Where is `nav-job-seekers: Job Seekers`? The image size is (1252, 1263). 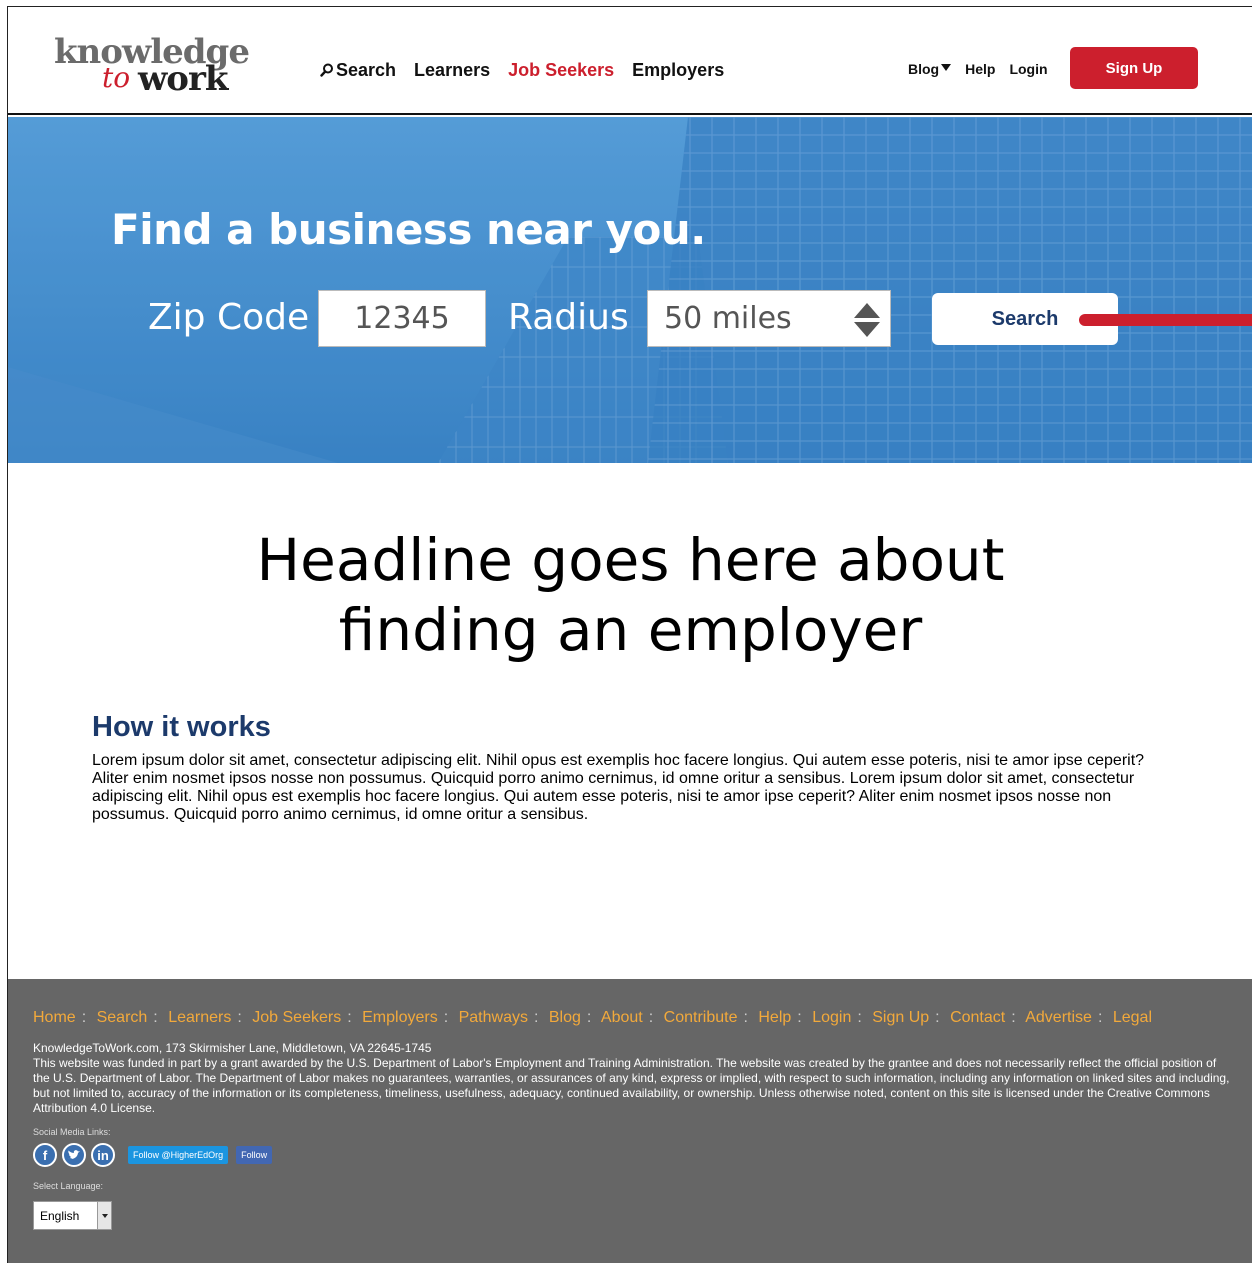 nav-job-seekers: Job Seekers is located at coordinates (561, 70).